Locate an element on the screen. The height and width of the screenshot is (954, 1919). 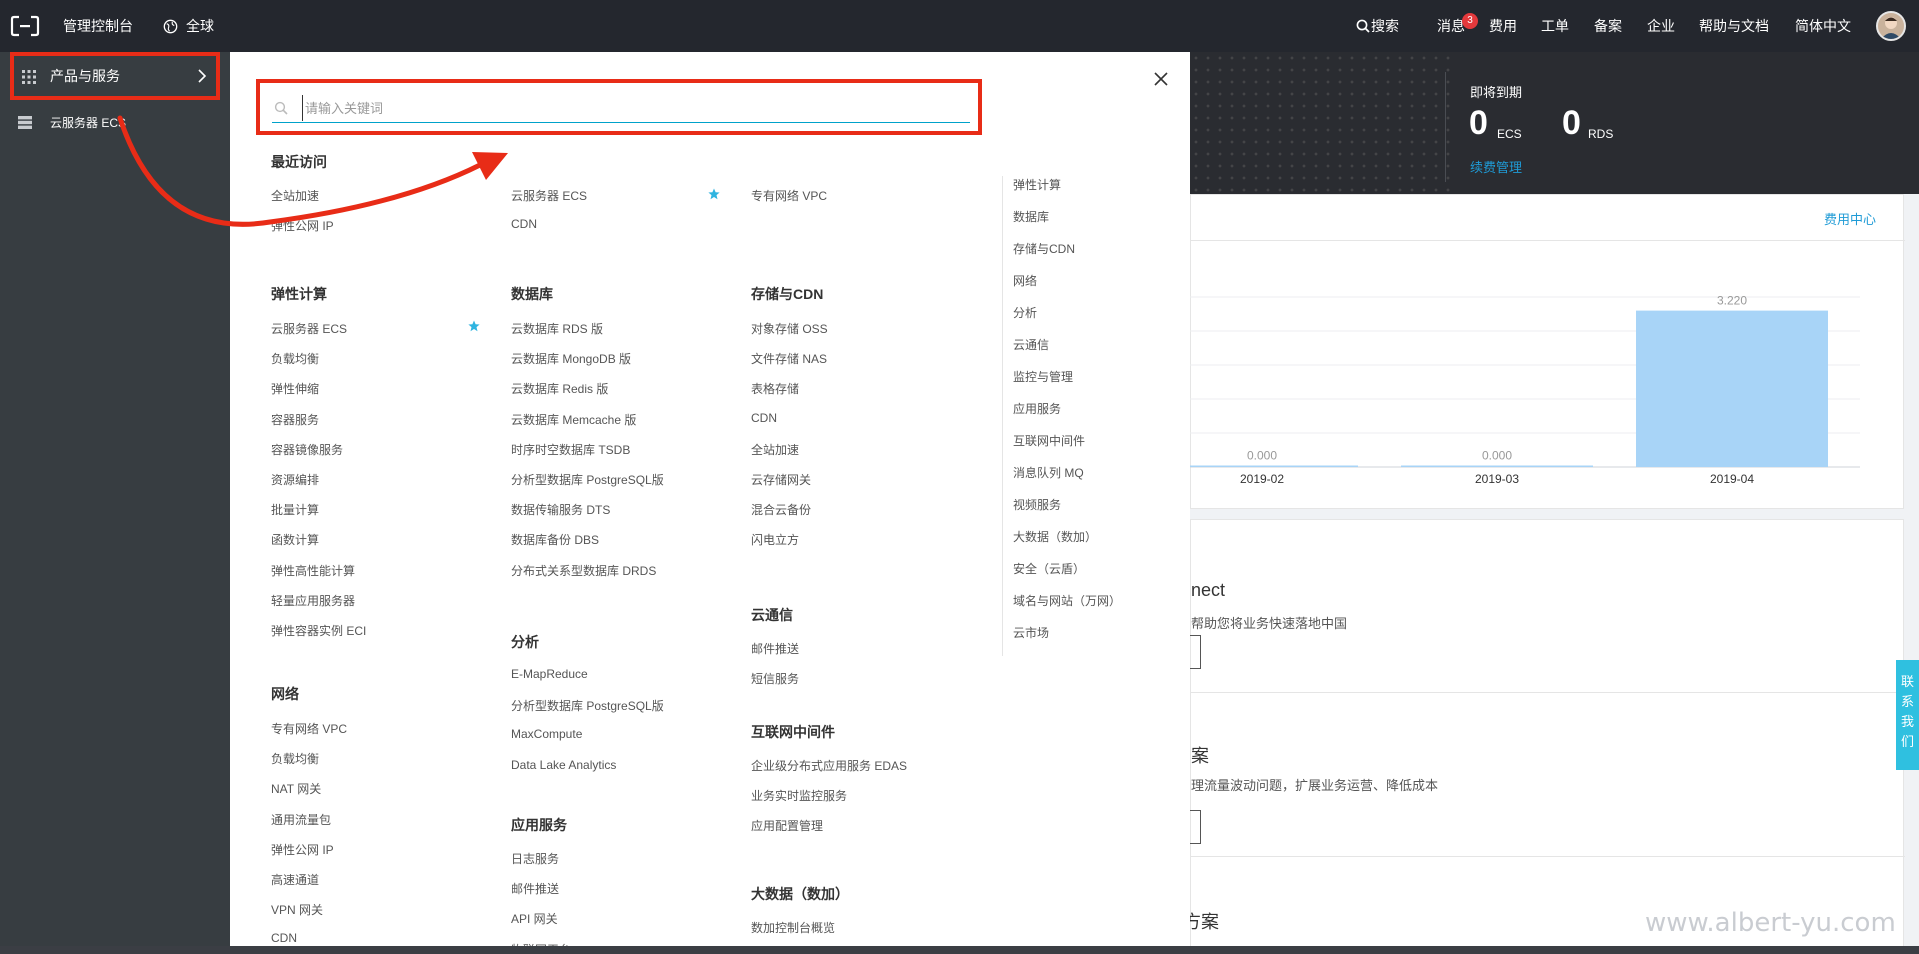
menu-item-compute: 弹性容器实例 ECI is located at coordinates (318, 630).